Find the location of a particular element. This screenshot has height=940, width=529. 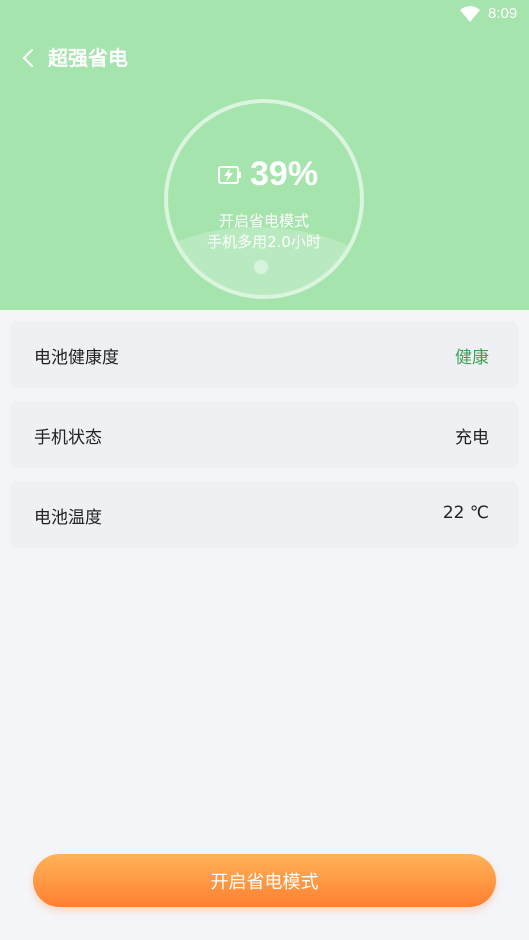

chevron-left-icon is located at coordinates (27, 58).